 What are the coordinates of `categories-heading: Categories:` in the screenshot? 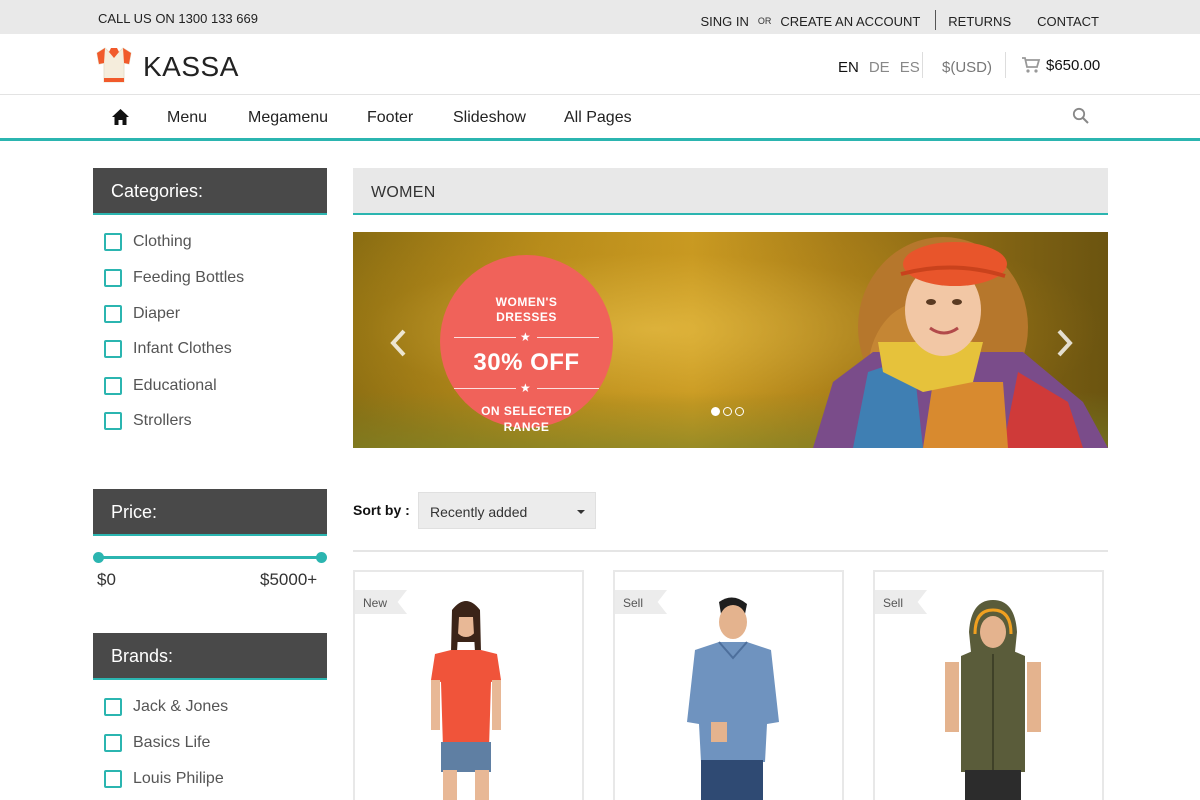 It's located at (210, 191).